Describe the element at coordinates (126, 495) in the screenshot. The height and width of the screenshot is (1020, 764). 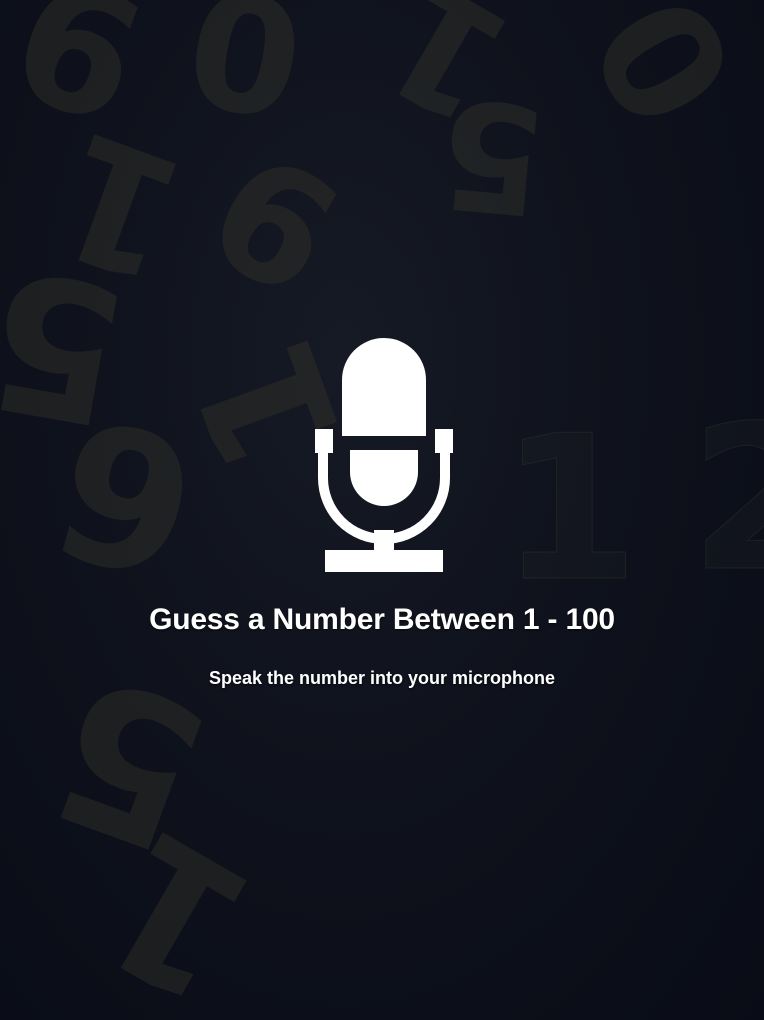
I see `background-digit: 6` at that location.